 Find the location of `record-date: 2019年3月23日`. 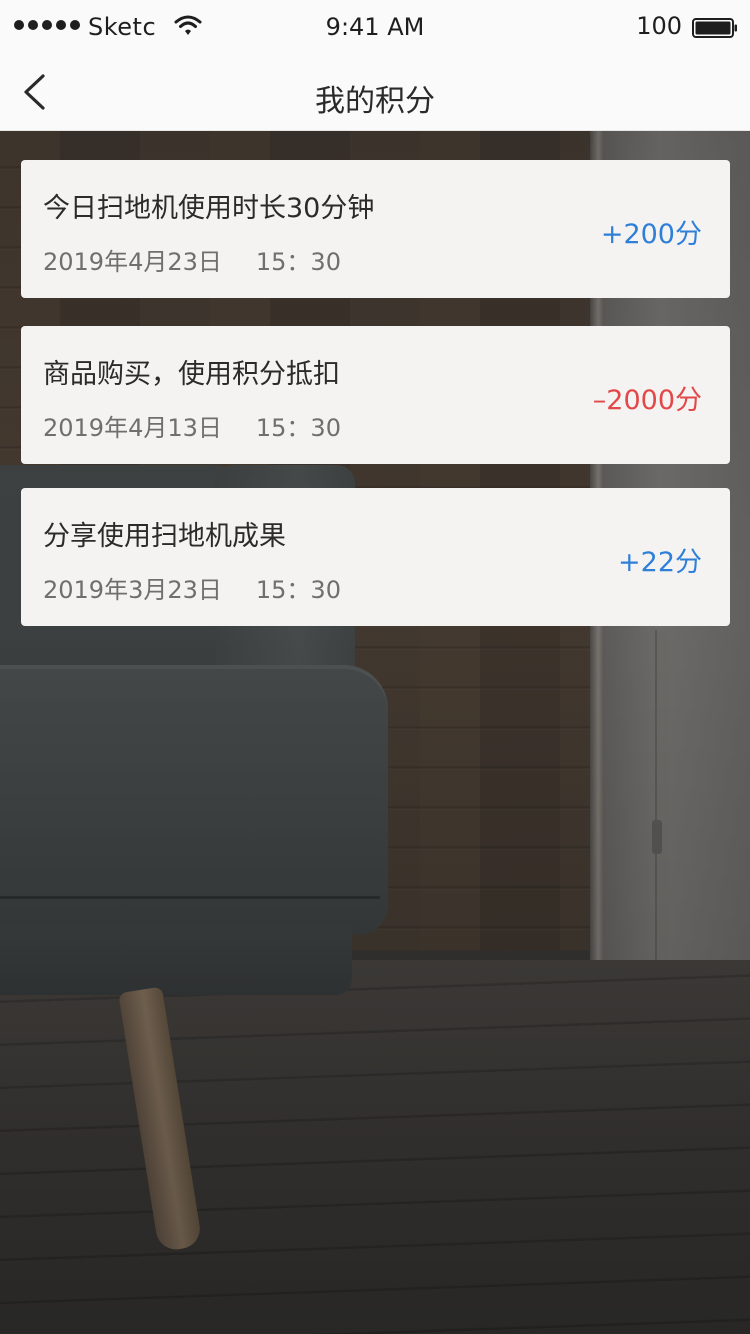

record-date: 2019年3月23日 is located at coordinates (132, 590).